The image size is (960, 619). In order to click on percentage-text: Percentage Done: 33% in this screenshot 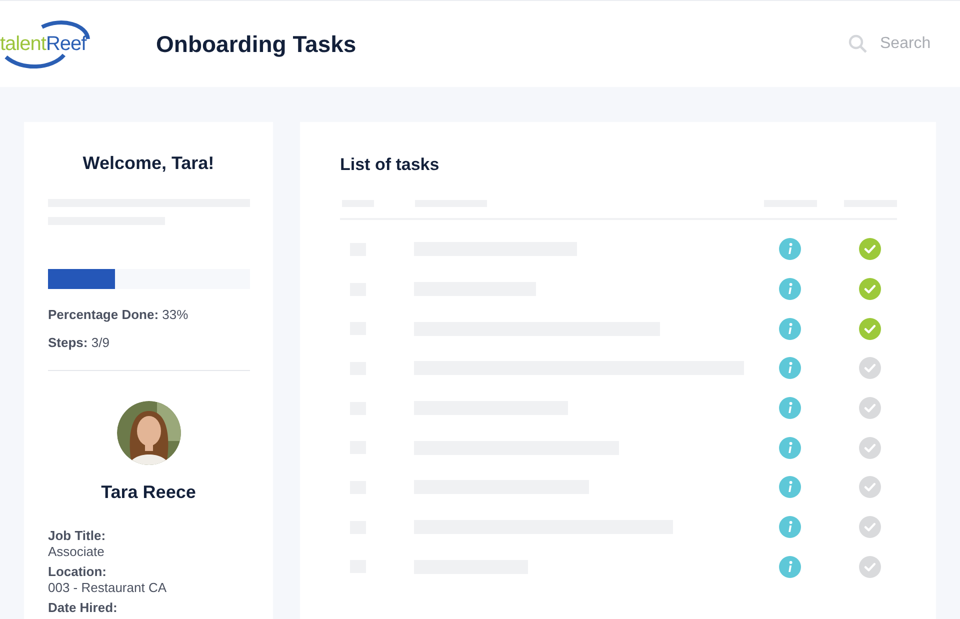, I will do `click(119, 315)`.